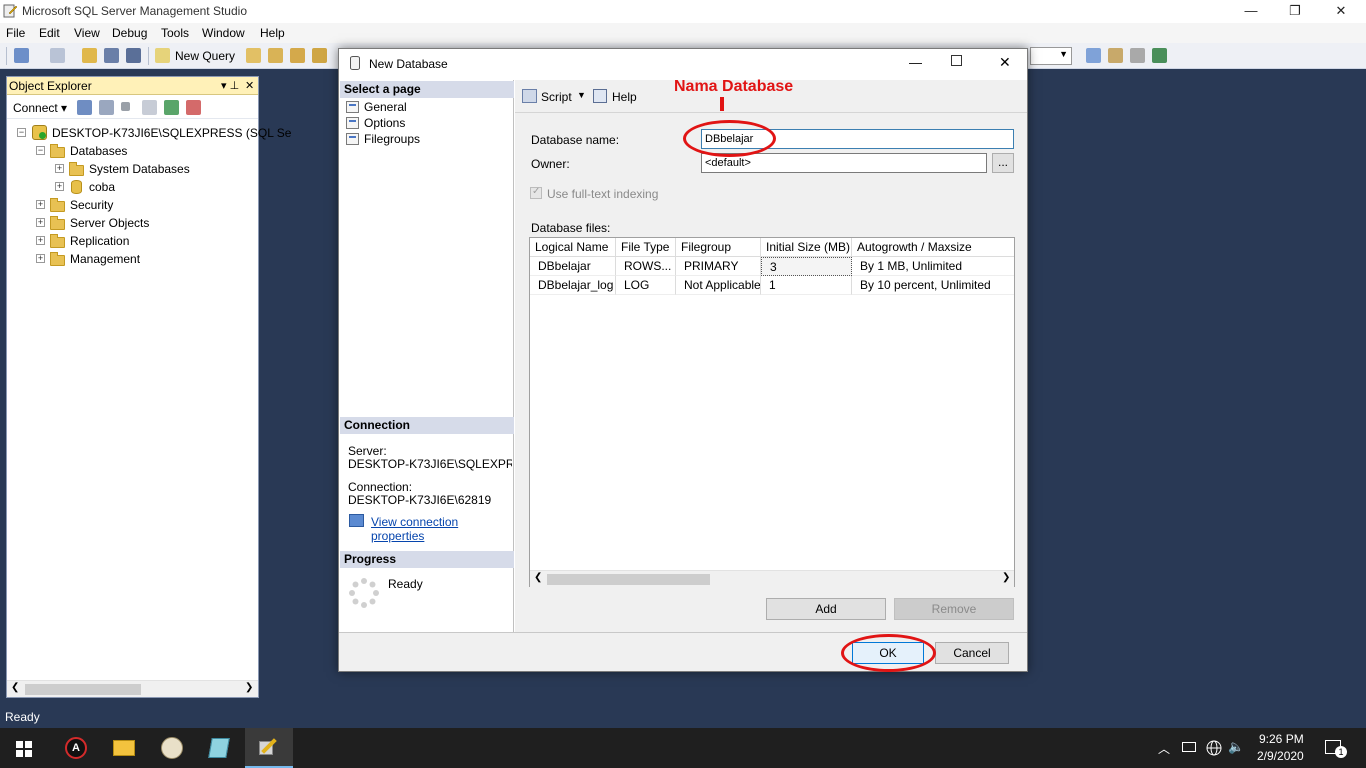 The height and width of the screenshot is (768, 1366). Describe the element at coordinates (175, 33) in the screenshot. I see `menu-tools: Tools` at that location.